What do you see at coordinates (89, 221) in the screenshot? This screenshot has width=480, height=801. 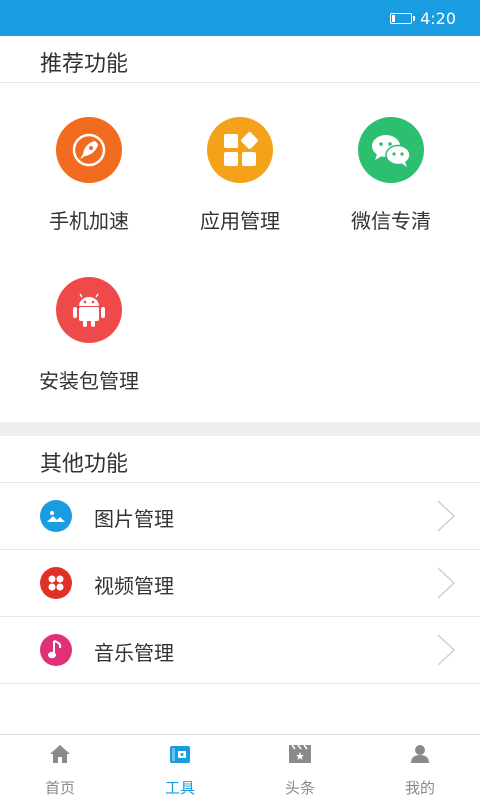 I see `feature-label: 手机加速` at bounding box center [89, 221].